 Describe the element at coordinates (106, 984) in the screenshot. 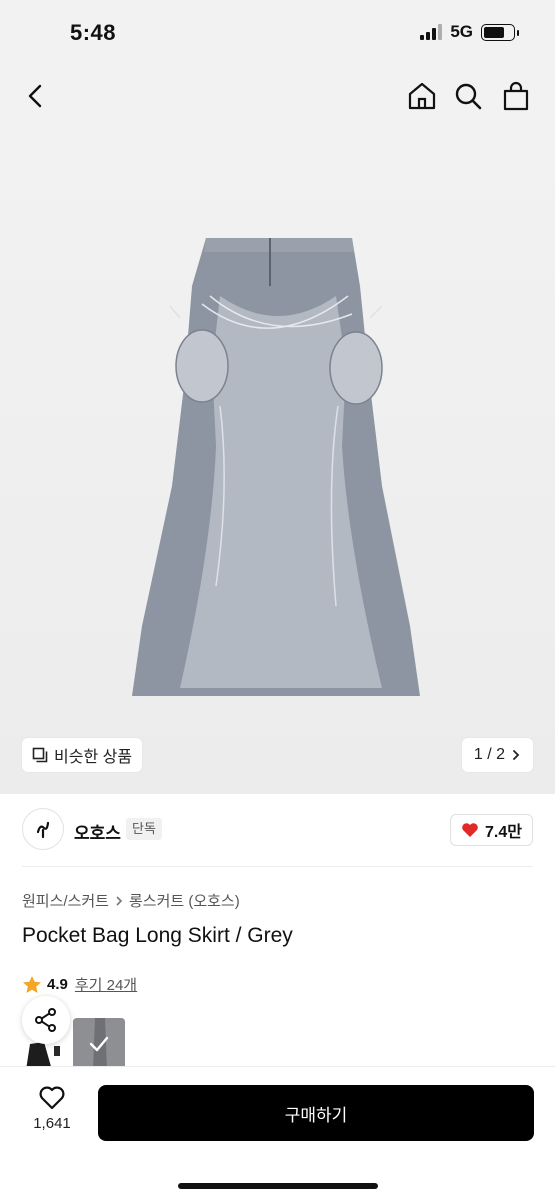

I see `review-link: 후기 24개` at that location.